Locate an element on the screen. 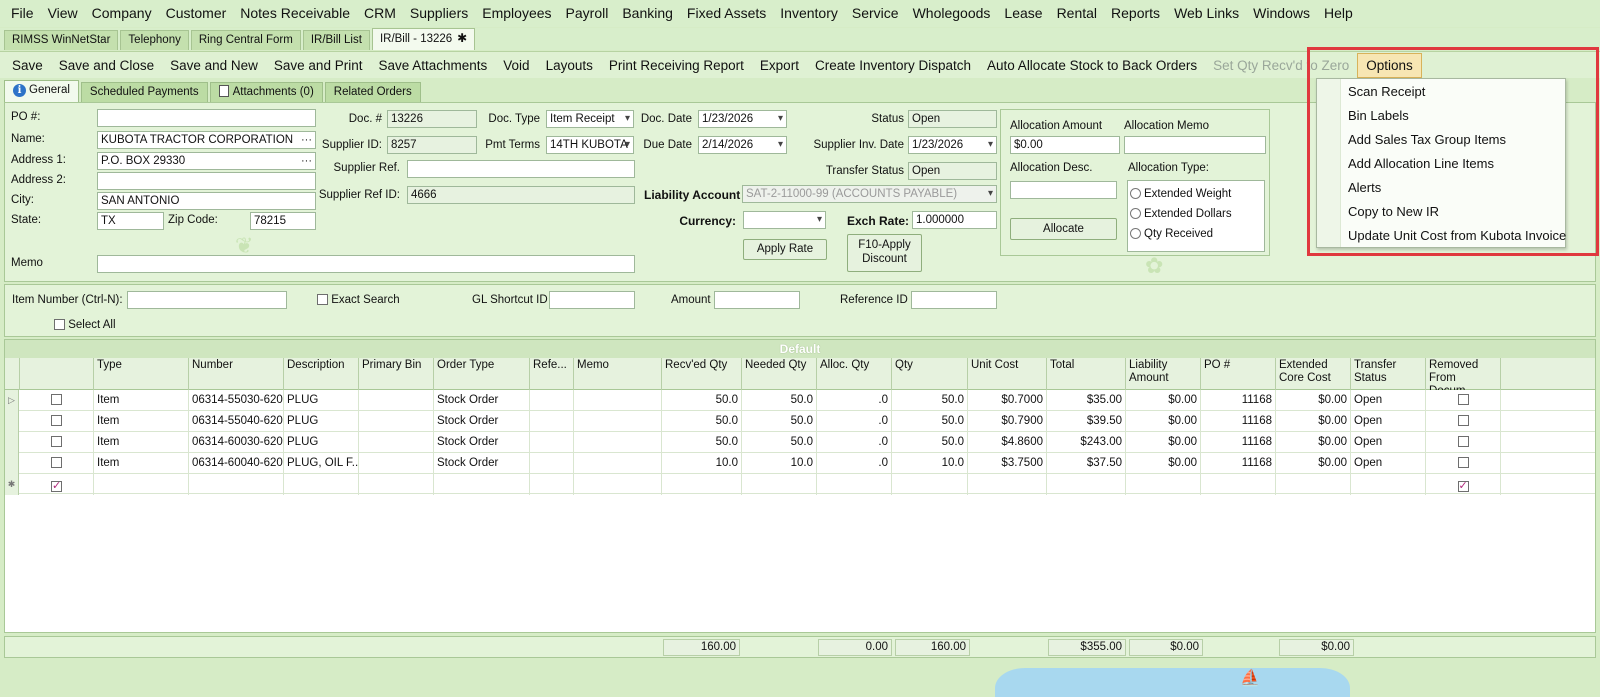  menu-inventory: Inventory is located at coordinates (809, 13).